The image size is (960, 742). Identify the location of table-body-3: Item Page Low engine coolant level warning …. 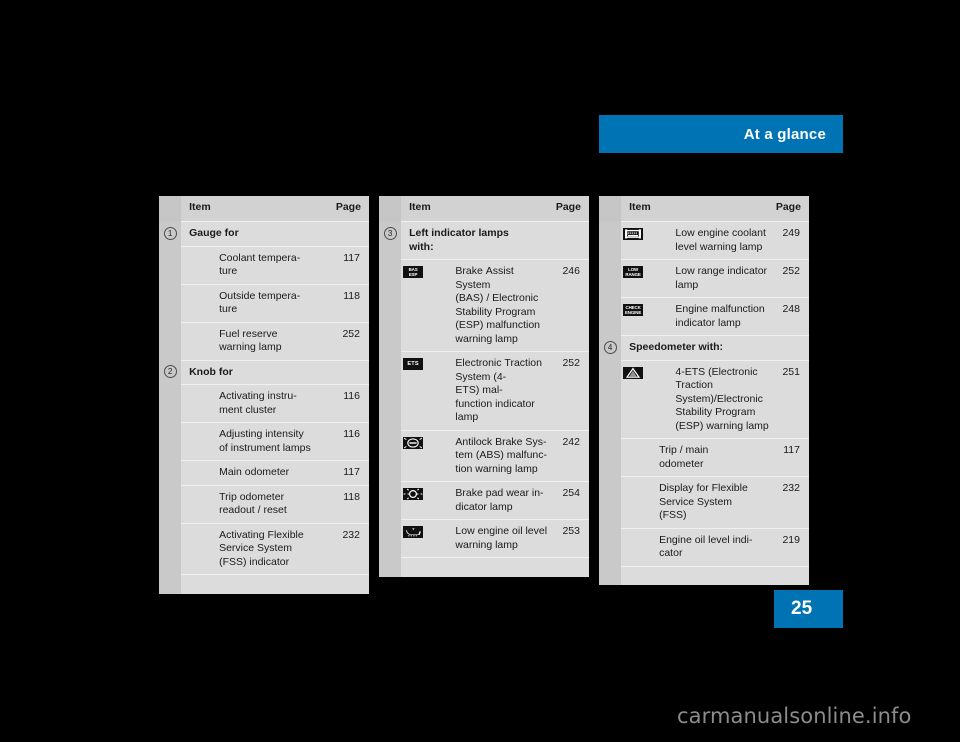
(704, 390).